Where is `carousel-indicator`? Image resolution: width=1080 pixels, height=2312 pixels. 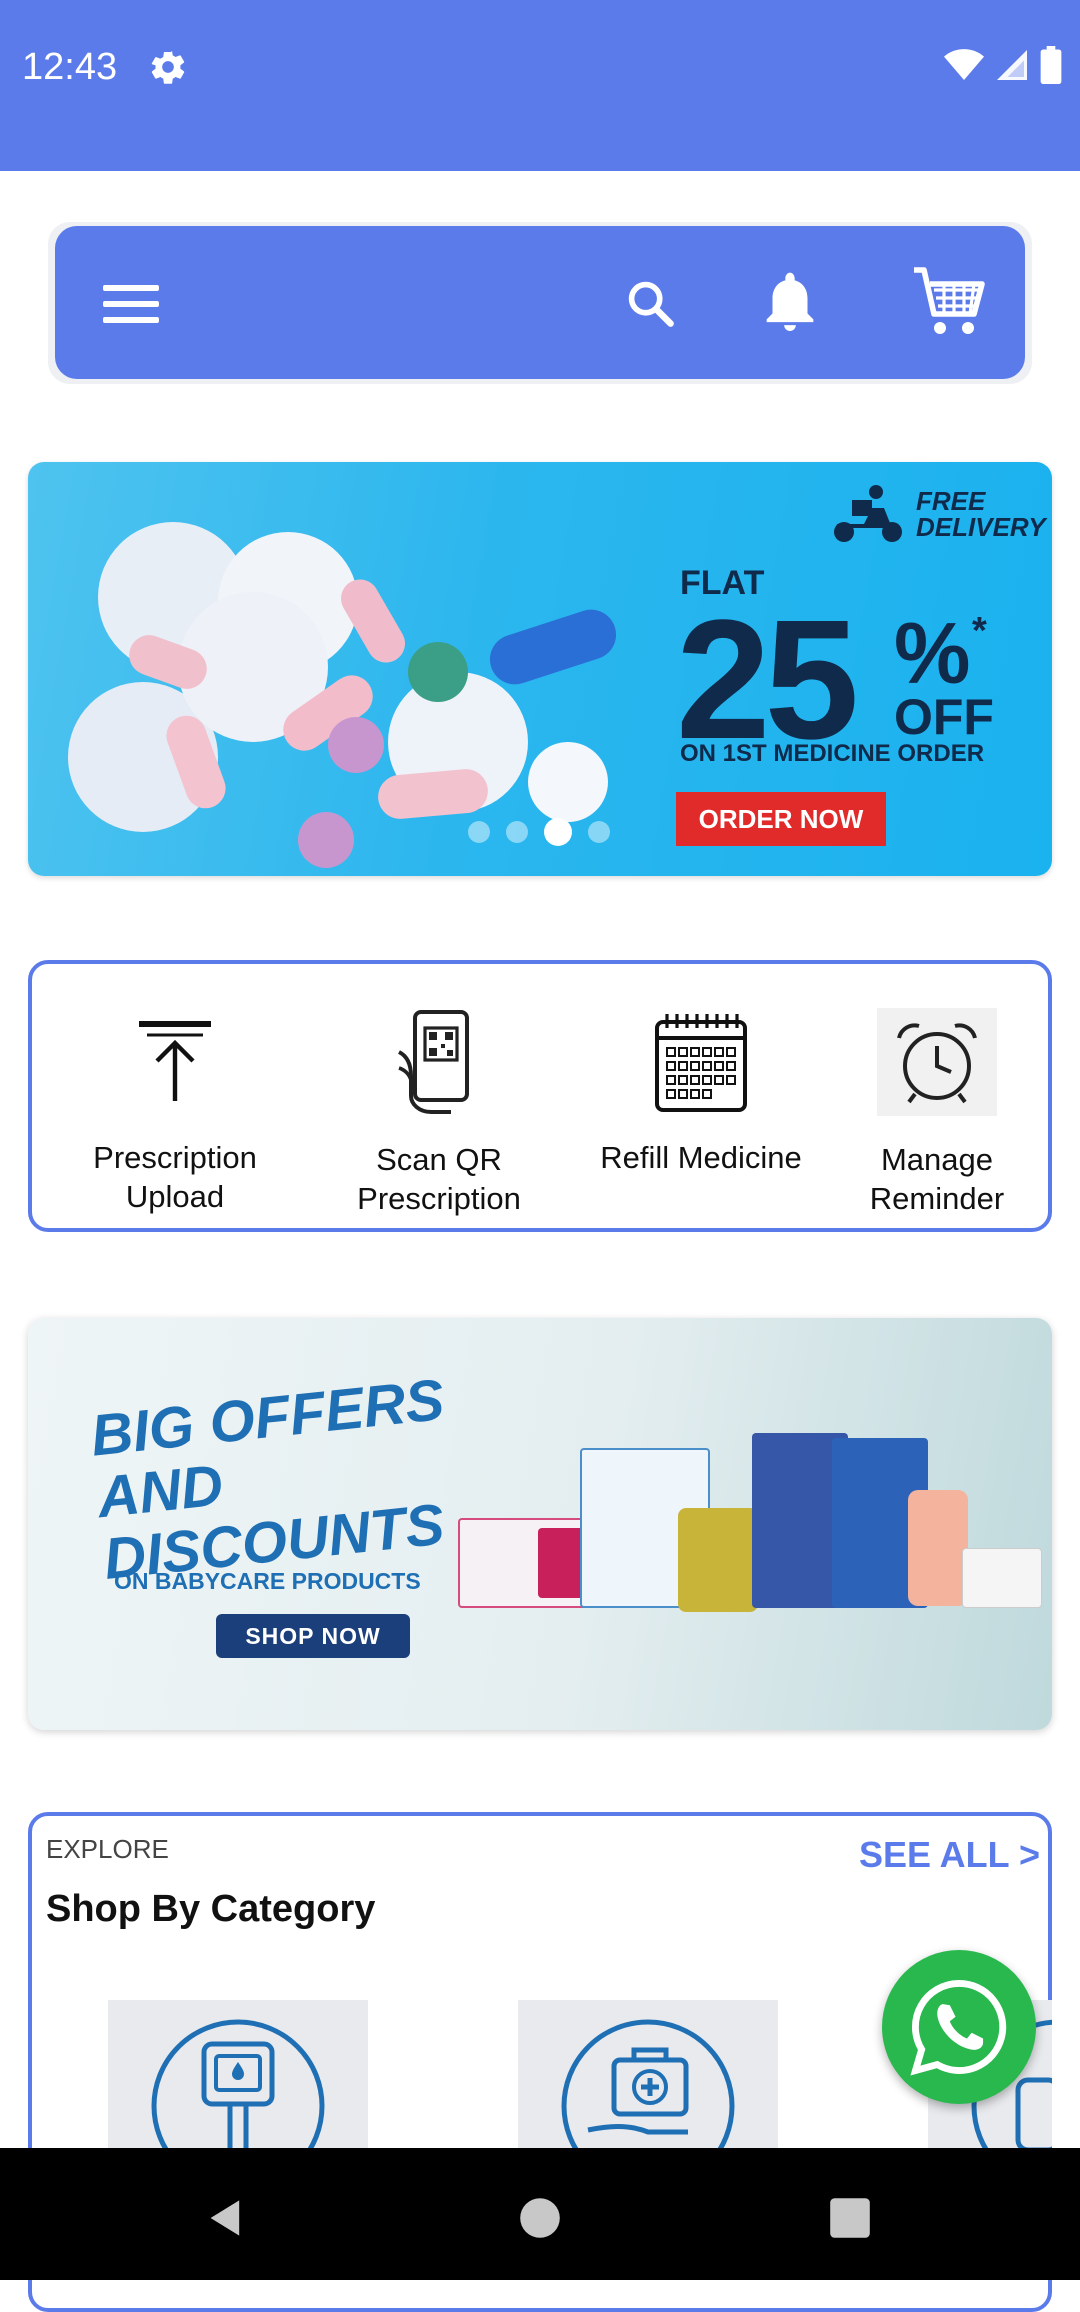 carousel-indicator is located at coordinates (539, 832).